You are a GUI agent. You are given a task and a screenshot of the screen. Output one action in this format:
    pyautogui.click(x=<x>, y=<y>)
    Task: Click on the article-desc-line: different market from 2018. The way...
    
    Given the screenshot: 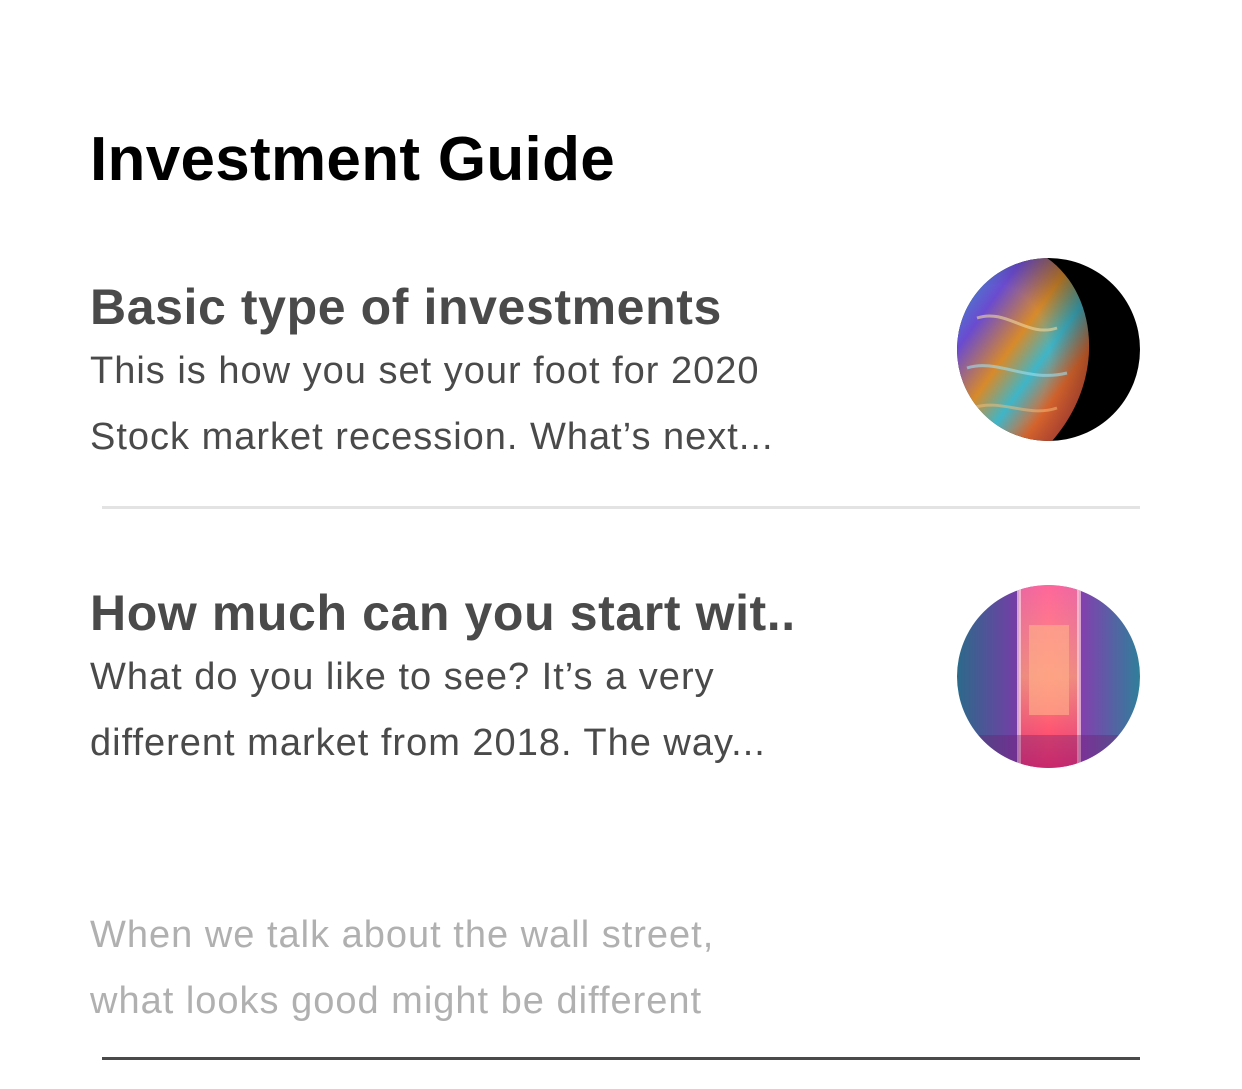 What is the action you would take?
    pyautogui.click(x=428, y=743)
    